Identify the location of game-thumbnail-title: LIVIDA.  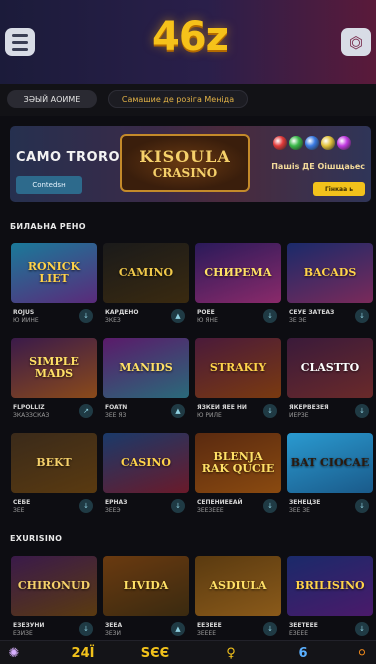
(146, 586).